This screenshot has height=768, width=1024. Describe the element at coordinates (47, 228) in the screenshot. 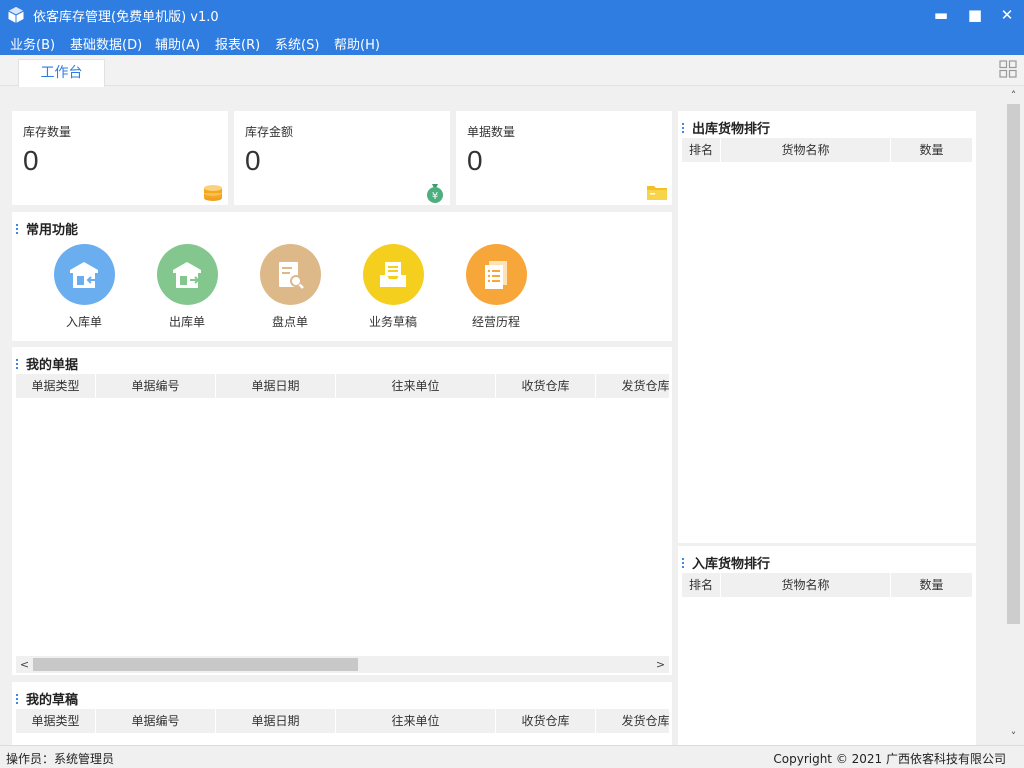

I see `section-title: 常用功能` at that location.